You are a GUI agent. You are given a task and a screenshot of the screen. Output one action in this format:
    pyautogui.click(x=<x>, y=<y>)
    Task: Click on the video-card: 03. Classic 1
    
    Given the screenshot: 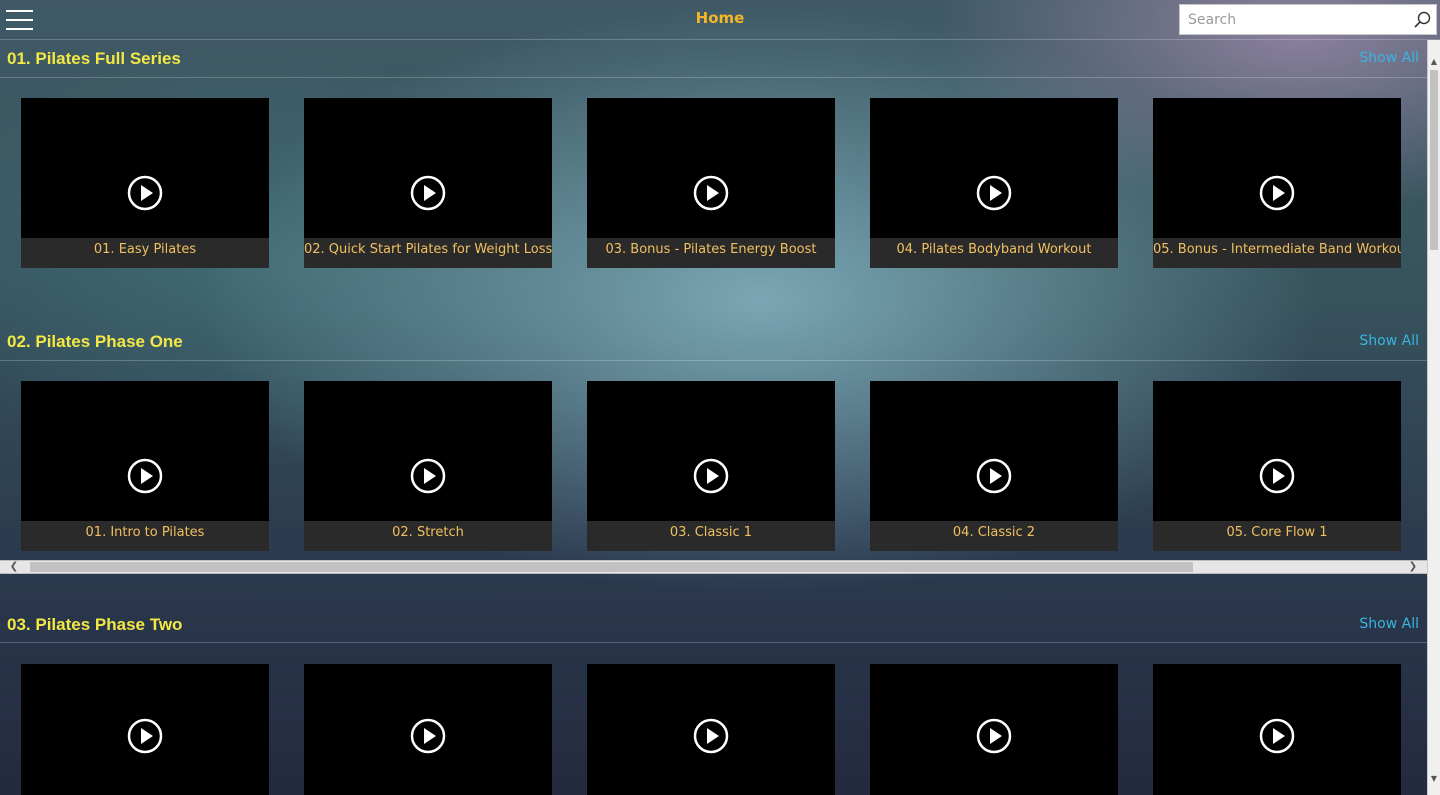 What is the action you would take?
    pyautogui.click(x=711, y=466)
    